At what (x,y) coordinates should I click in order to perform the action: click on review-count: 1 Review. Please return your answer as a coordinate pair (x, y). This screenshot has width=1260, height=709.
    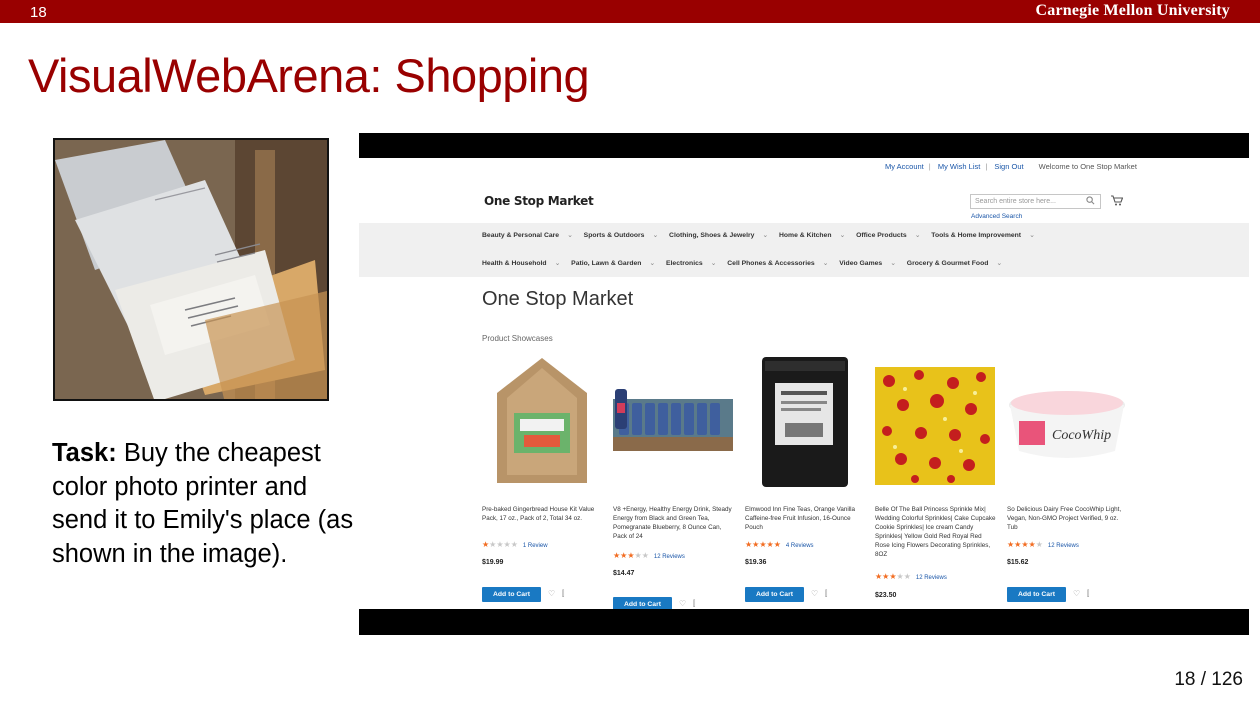
    Looking at the image, I should click on (535, 546).